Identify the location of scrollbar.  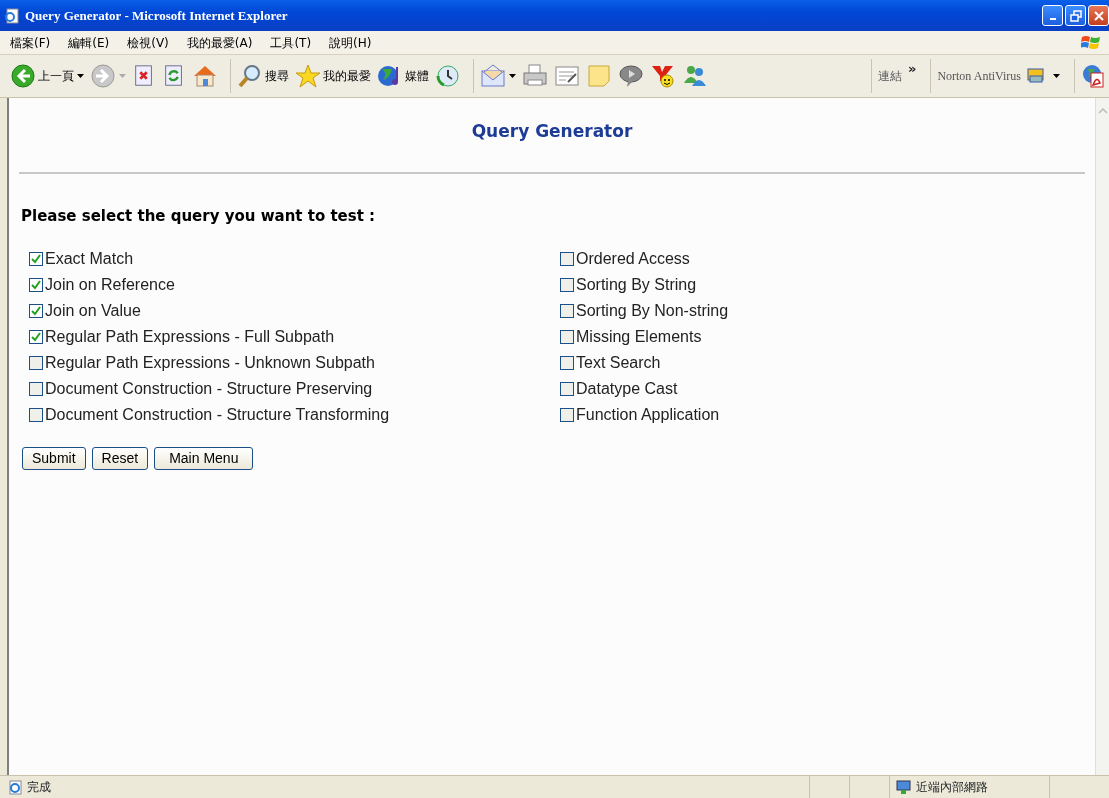
(1102, 436).